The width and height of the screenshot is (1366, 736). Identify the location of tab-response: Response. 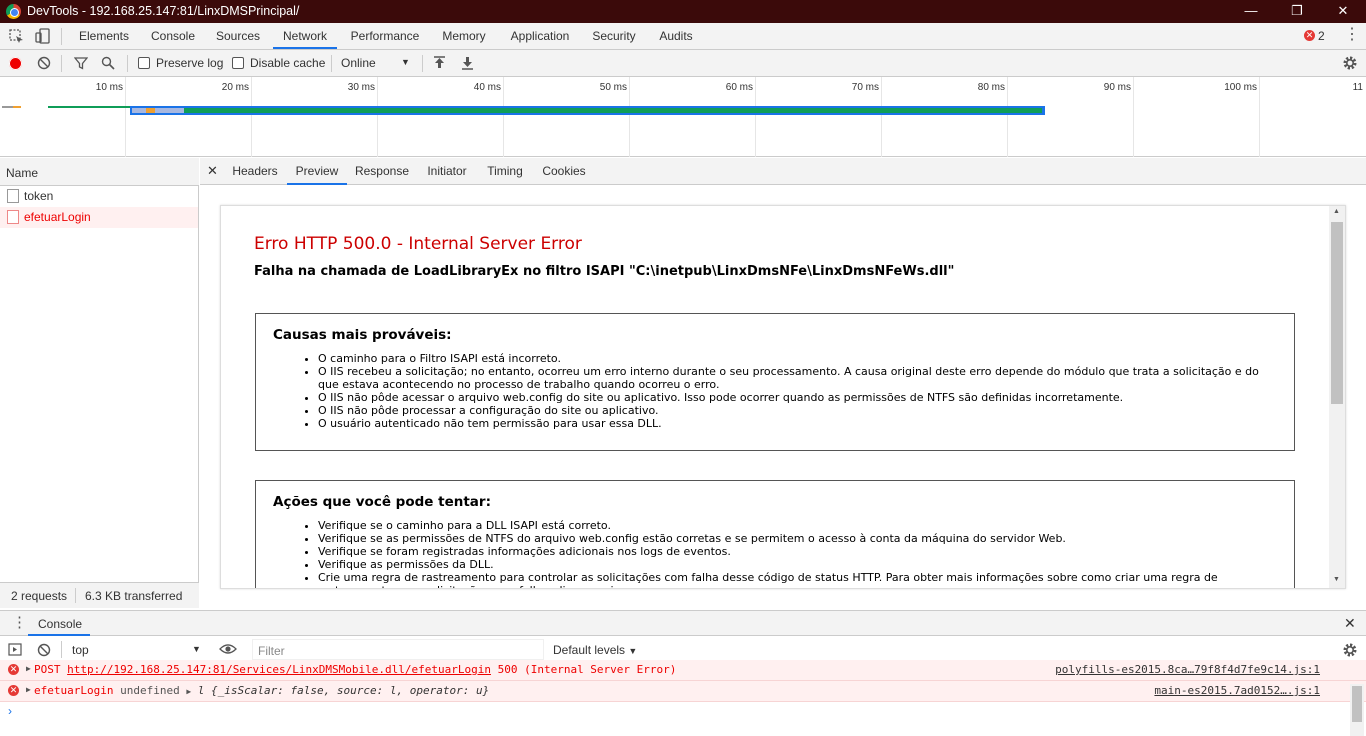
(382, 171).